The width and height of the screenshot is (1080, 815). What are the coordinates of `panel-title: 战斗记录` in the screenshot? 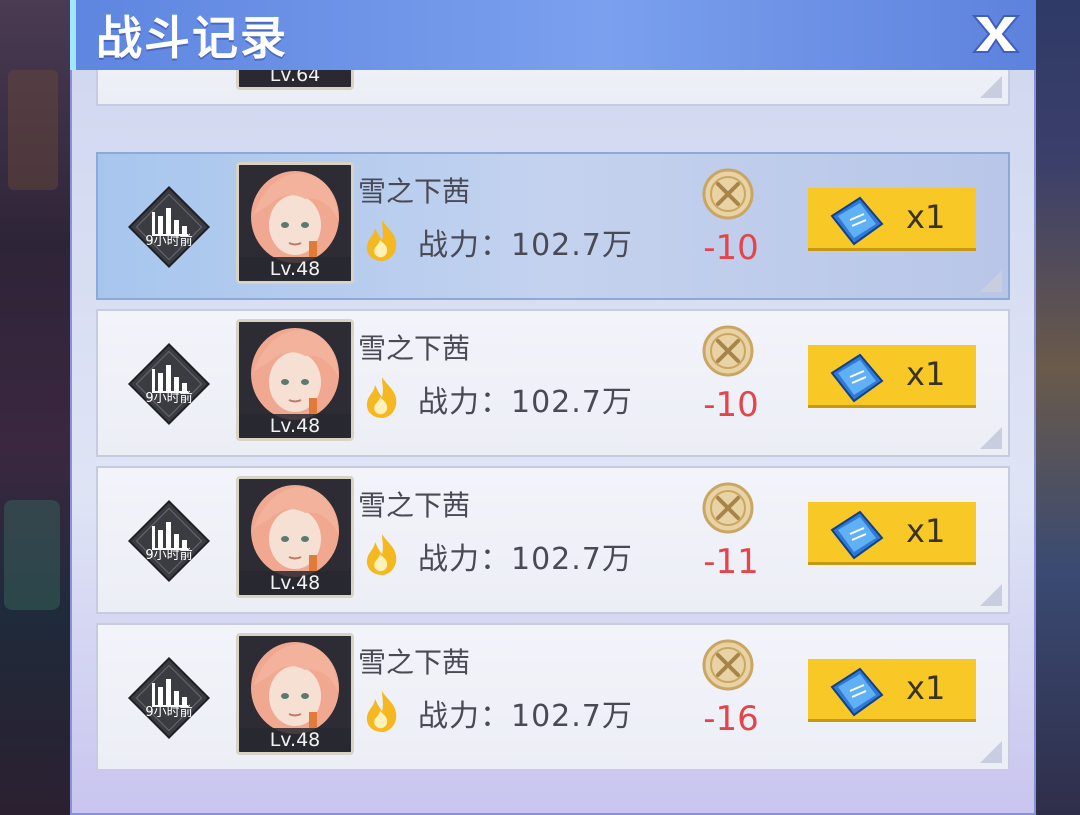 It's located at (192, 38).